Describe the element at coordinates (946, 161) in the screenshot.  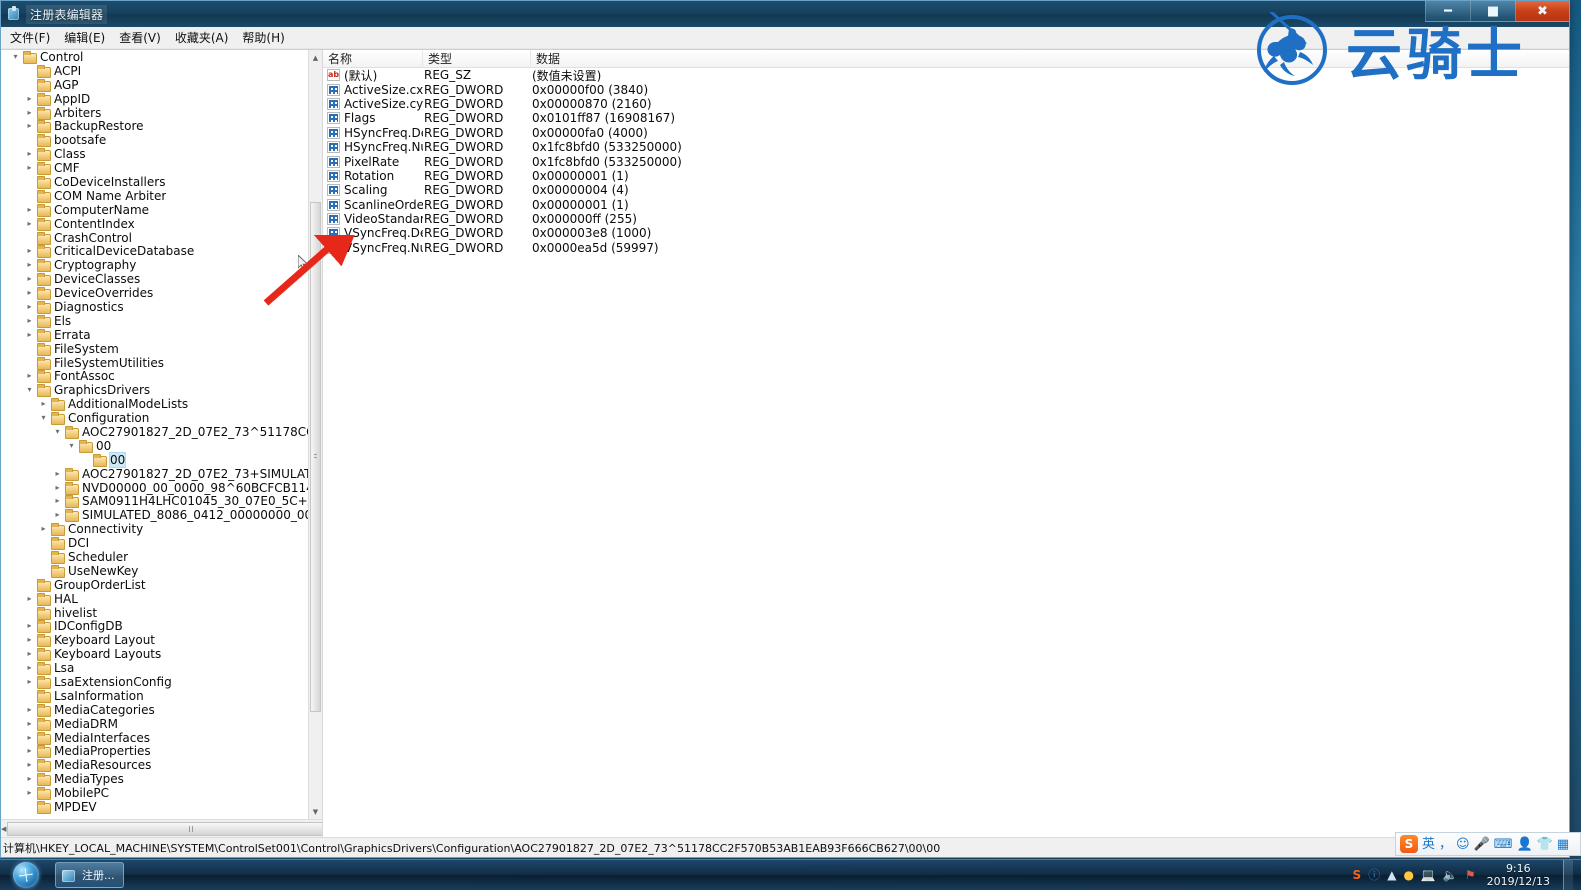
I see `table-row: PixelRate REG_DWORD 0x1fc8bfd0 (533250000)` at that location.